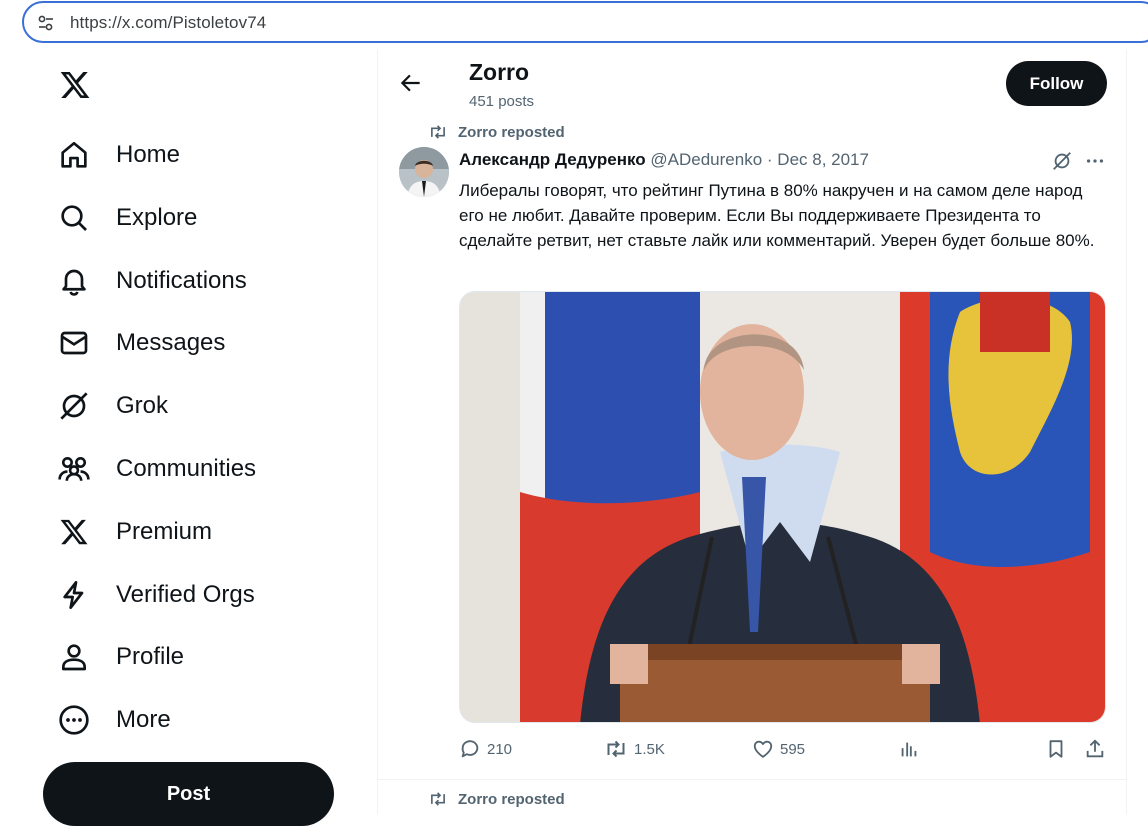 The width and height of the screenshot is (1148, 826). I want to click on reply-count: 210, so click(500, 749).